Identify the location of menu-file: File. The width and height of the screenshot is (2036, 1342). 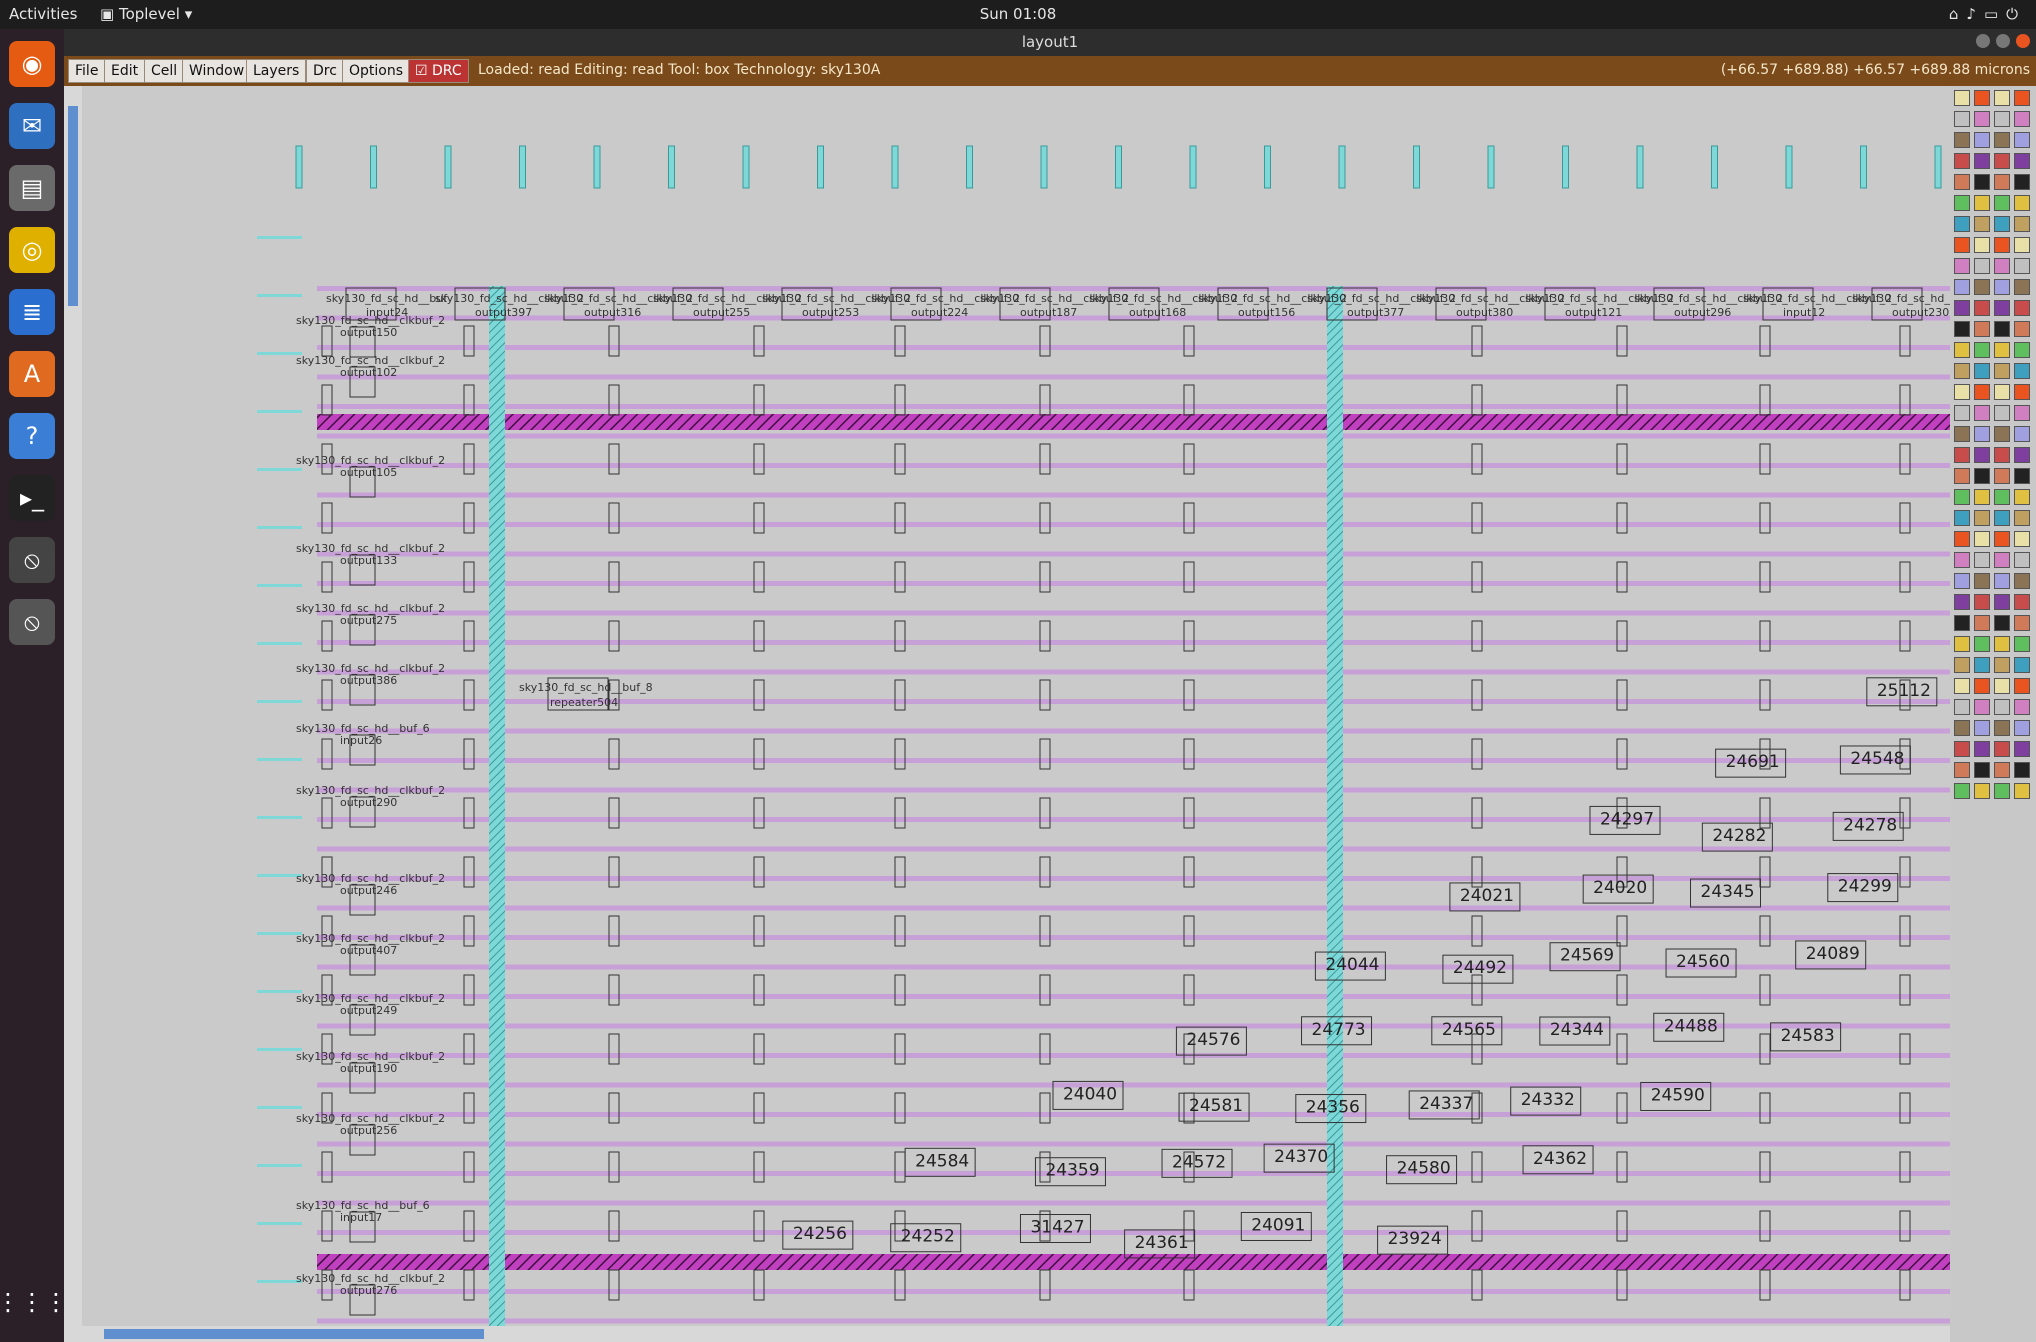
(87, 71).